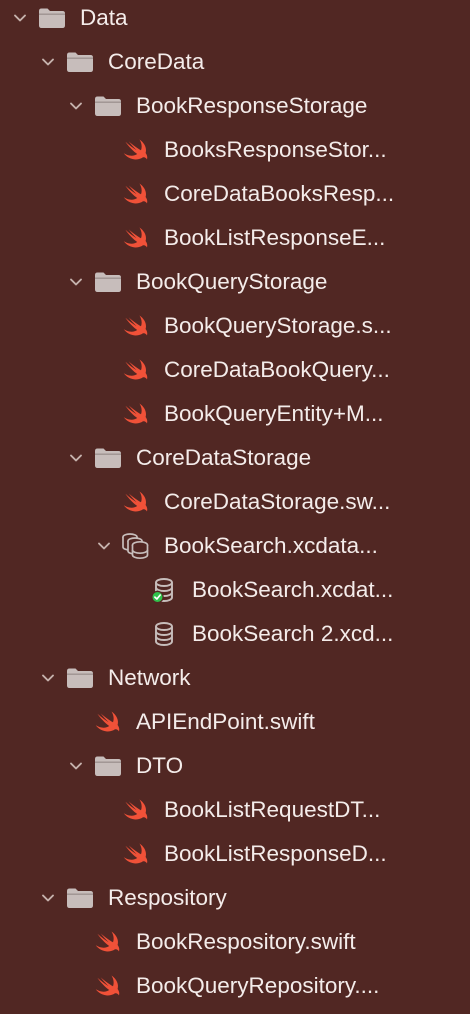 The width and height of the screenshot is (470, 1014). I want to click on folder-row-coredata: CoreData, so click(235, 62).